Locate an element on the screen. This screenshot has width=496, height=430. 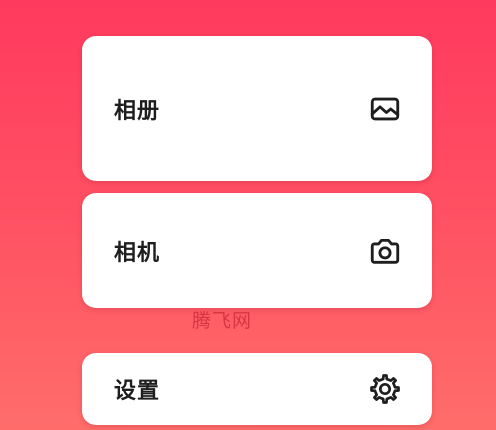
menu-item-label-camera: 相机 is located at coordinates (137, 253).